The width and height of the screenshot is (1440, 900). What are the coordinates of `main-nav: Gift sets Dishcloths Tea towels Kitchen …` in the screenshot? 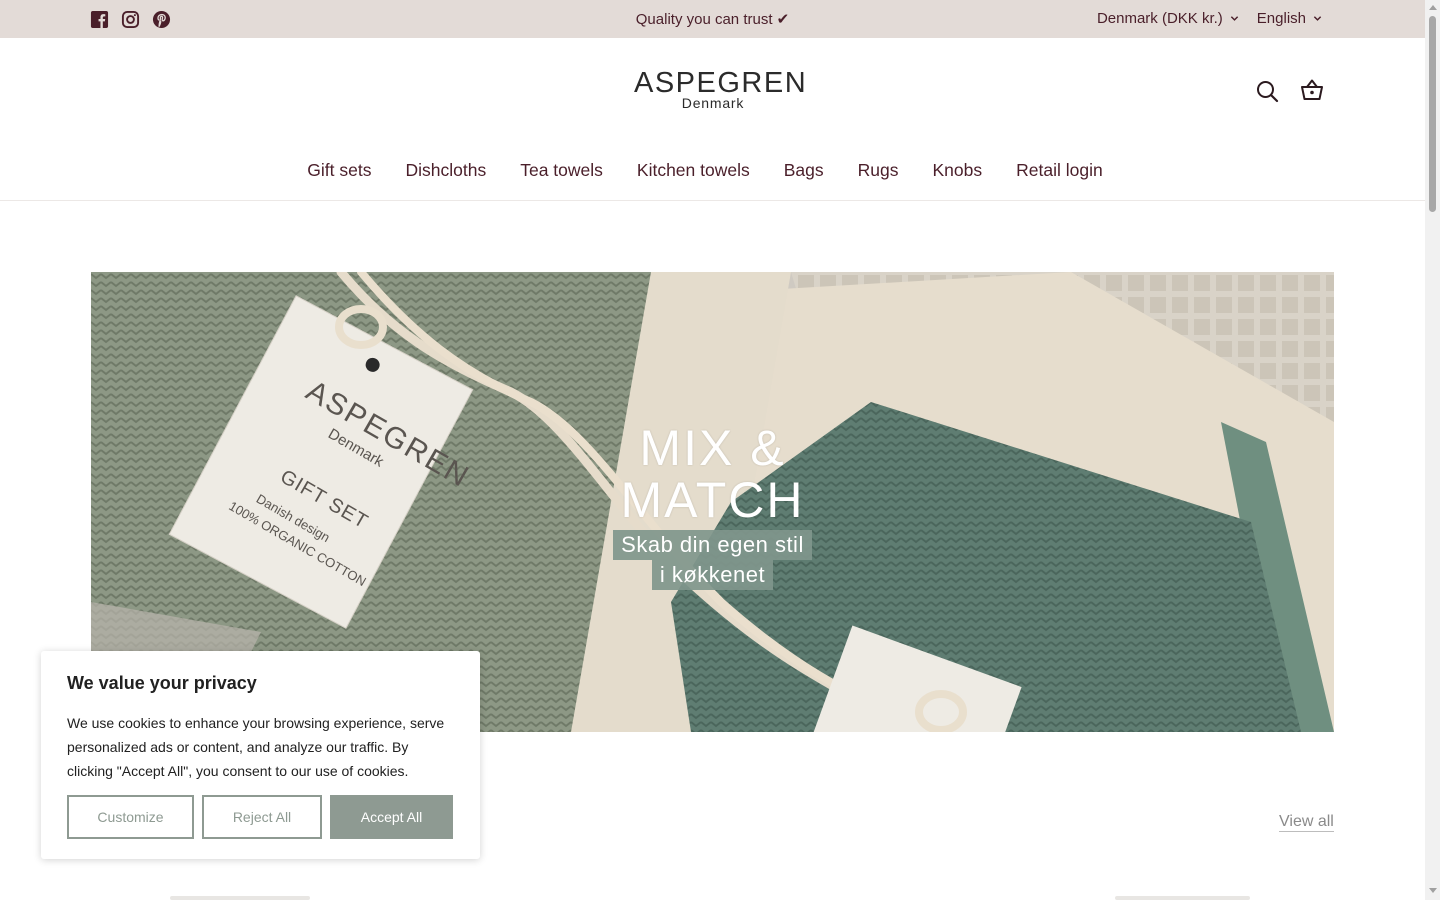 It's located at (705, 170).